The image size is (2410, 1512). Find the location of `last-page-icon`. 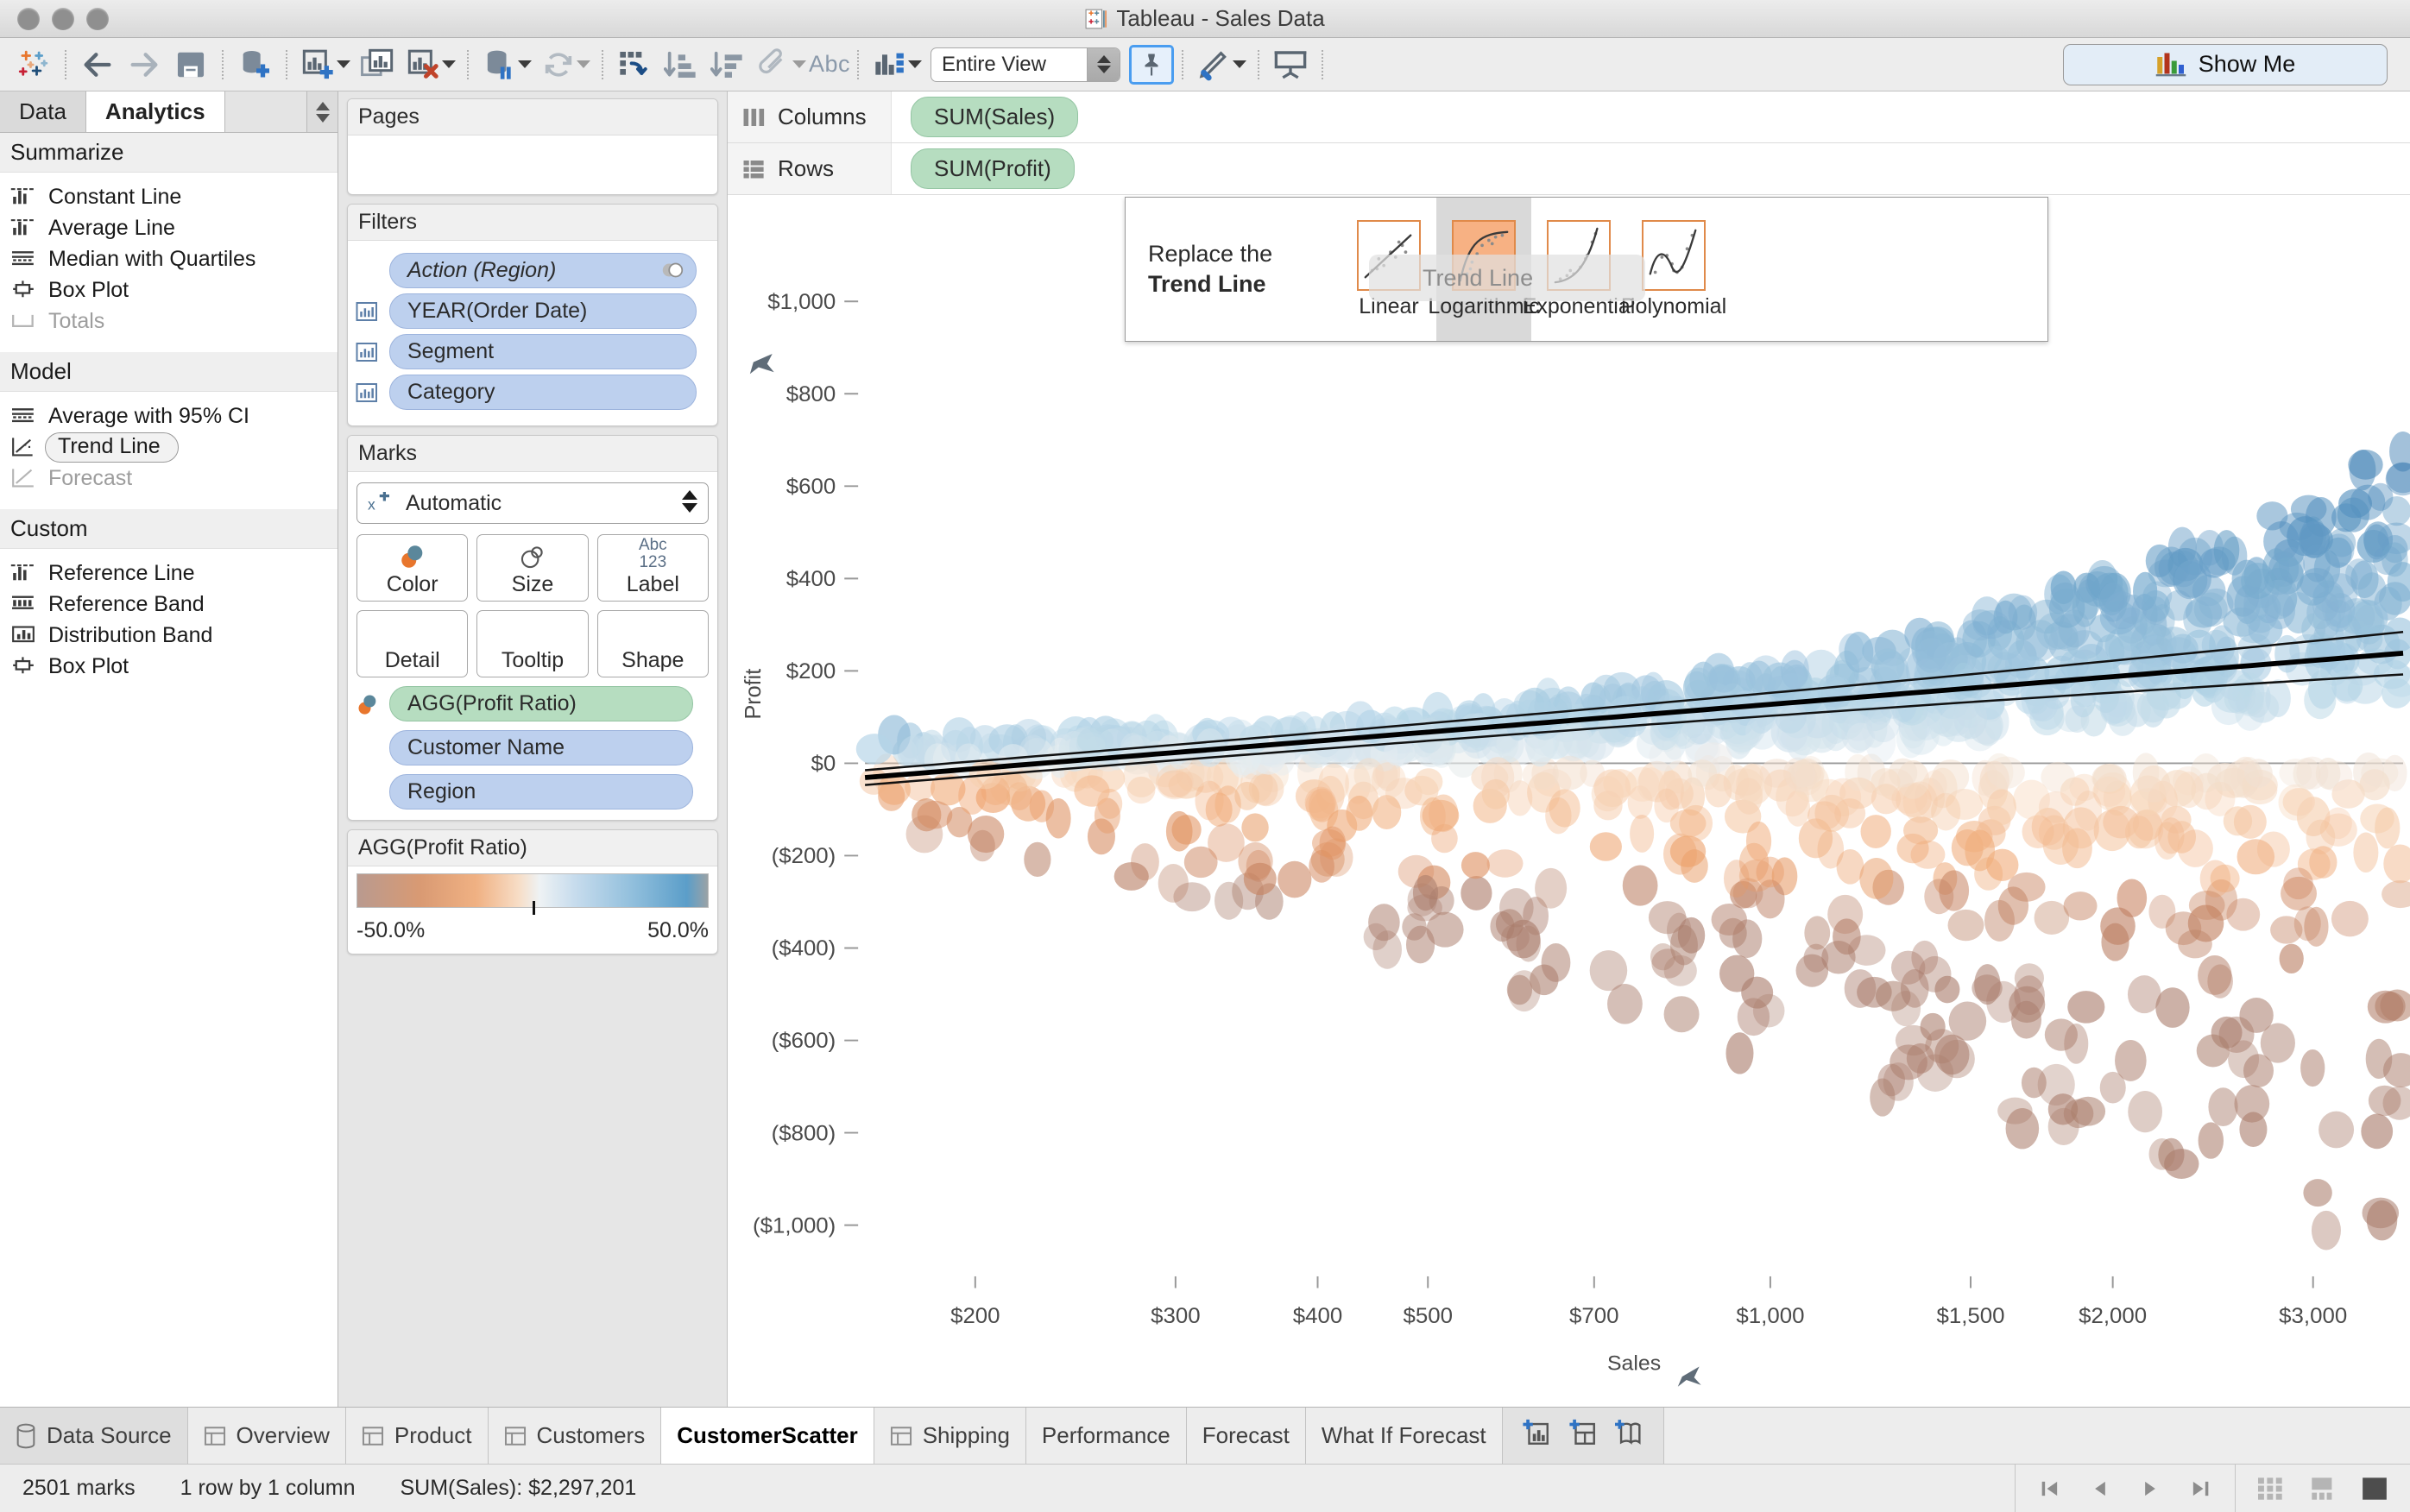

last-page-icon is located at coordinates (2200, 1489).